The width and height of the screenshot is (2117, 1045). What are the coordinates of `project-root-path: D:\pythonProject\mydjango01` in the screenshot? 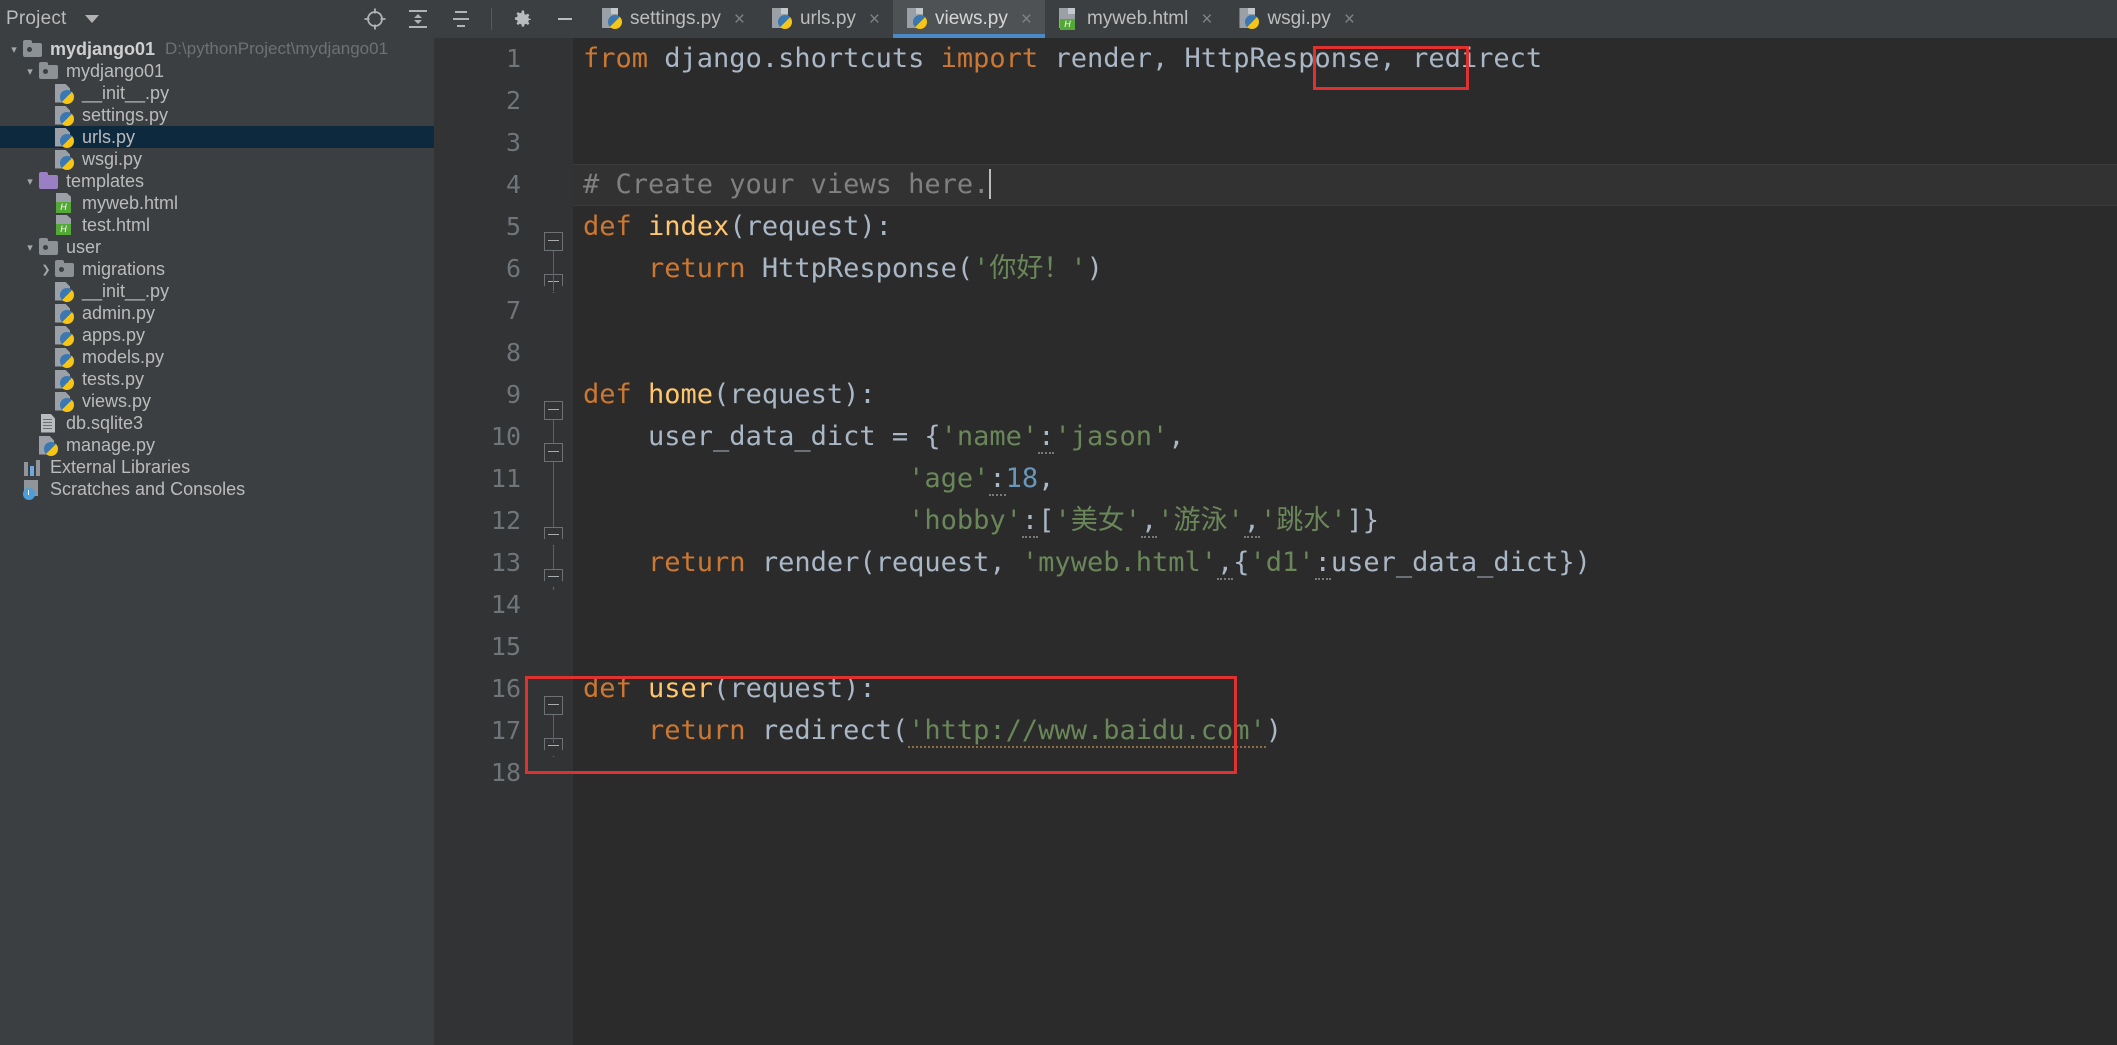 It's located at (277, 48).